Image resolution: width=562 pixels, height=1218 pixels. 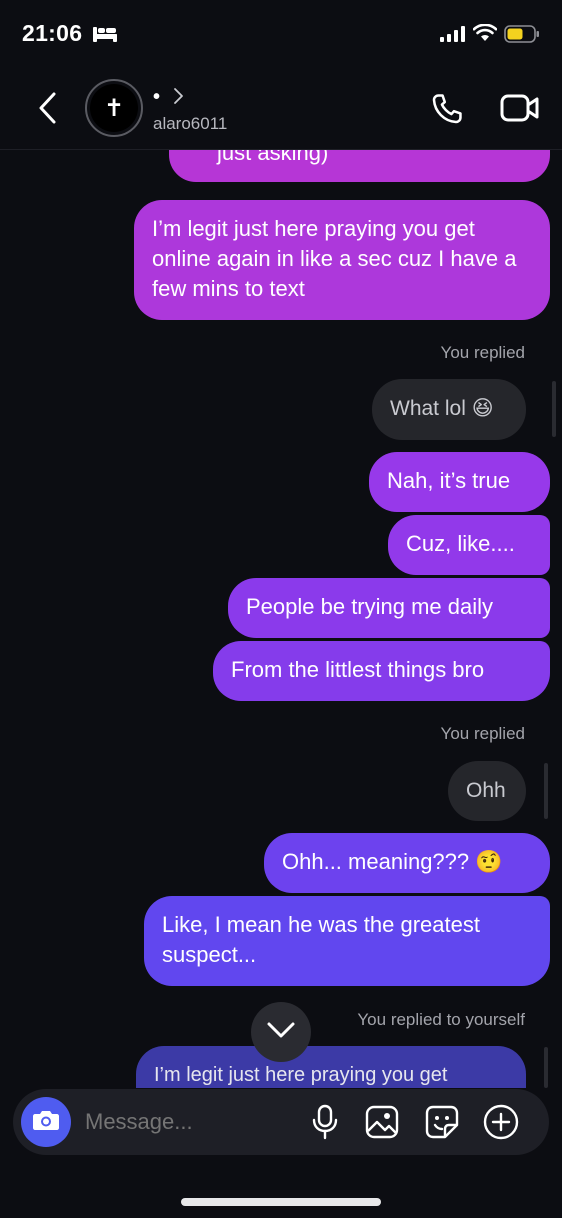 What do you see at coordinates (501, 1124) in the screenshot?
I see `add-plus-icon` at bounding box center [501, 1124].